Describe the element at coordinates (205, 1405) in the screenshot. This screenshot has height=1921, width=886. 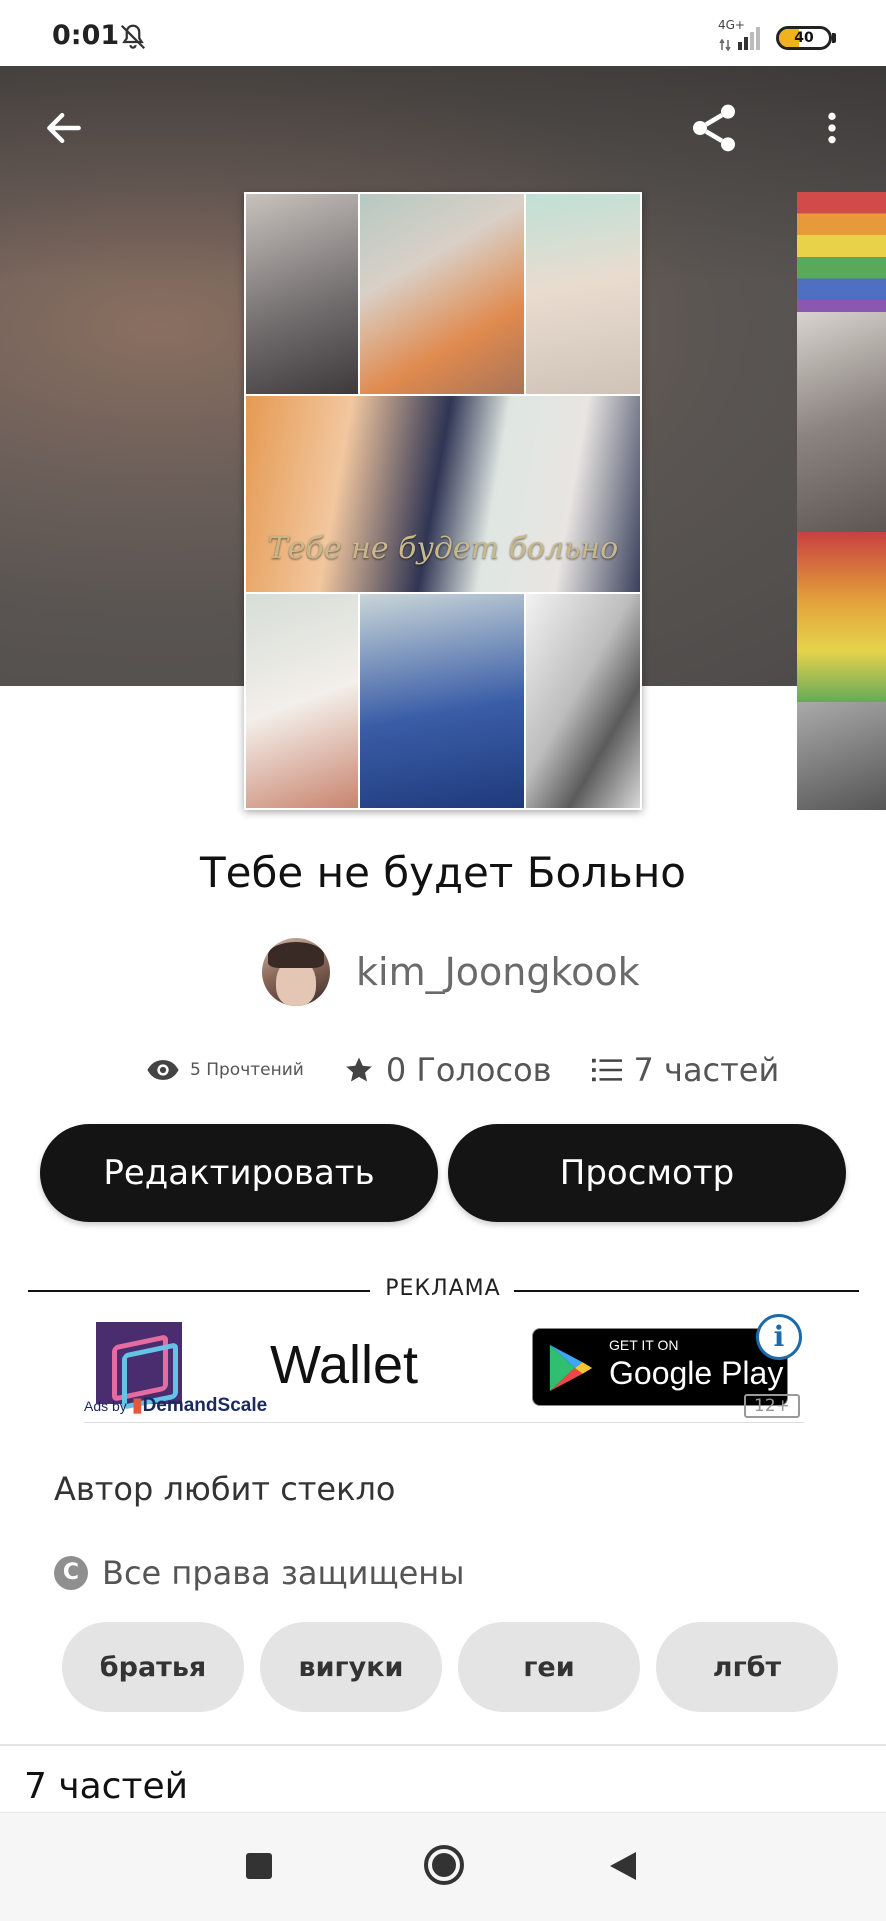
I see `ads-by-brand: DemandScale` at that location.